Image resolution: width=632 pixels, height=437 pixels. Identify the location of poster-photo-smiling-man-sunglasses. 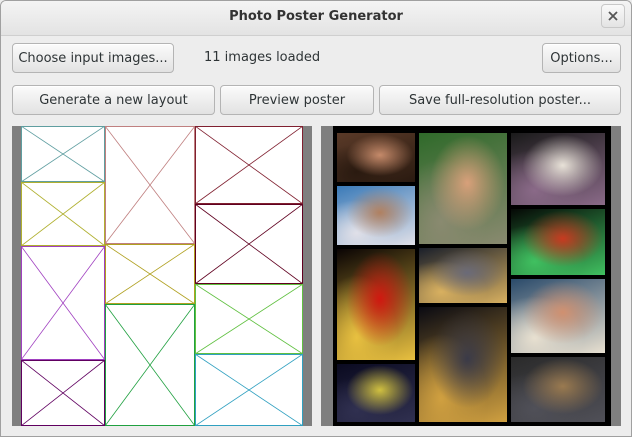
(463, 188).